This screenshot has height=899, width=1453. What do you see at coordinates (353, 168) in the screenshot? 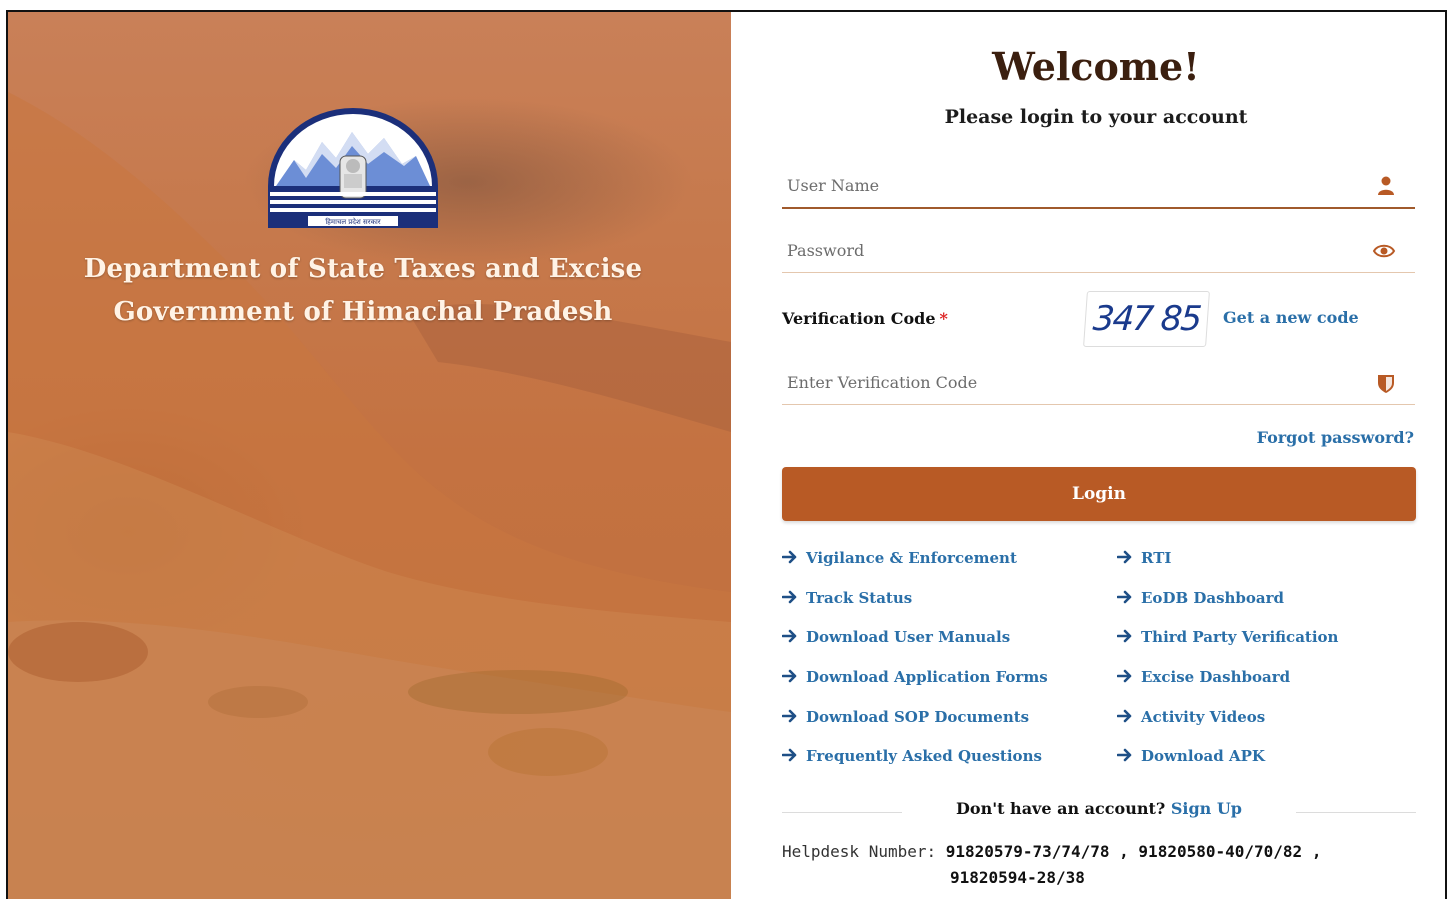
I see `himachal-pradesh-emblem: हिमाचल प्रदेश सरकार` at bounding box center [353, 168].